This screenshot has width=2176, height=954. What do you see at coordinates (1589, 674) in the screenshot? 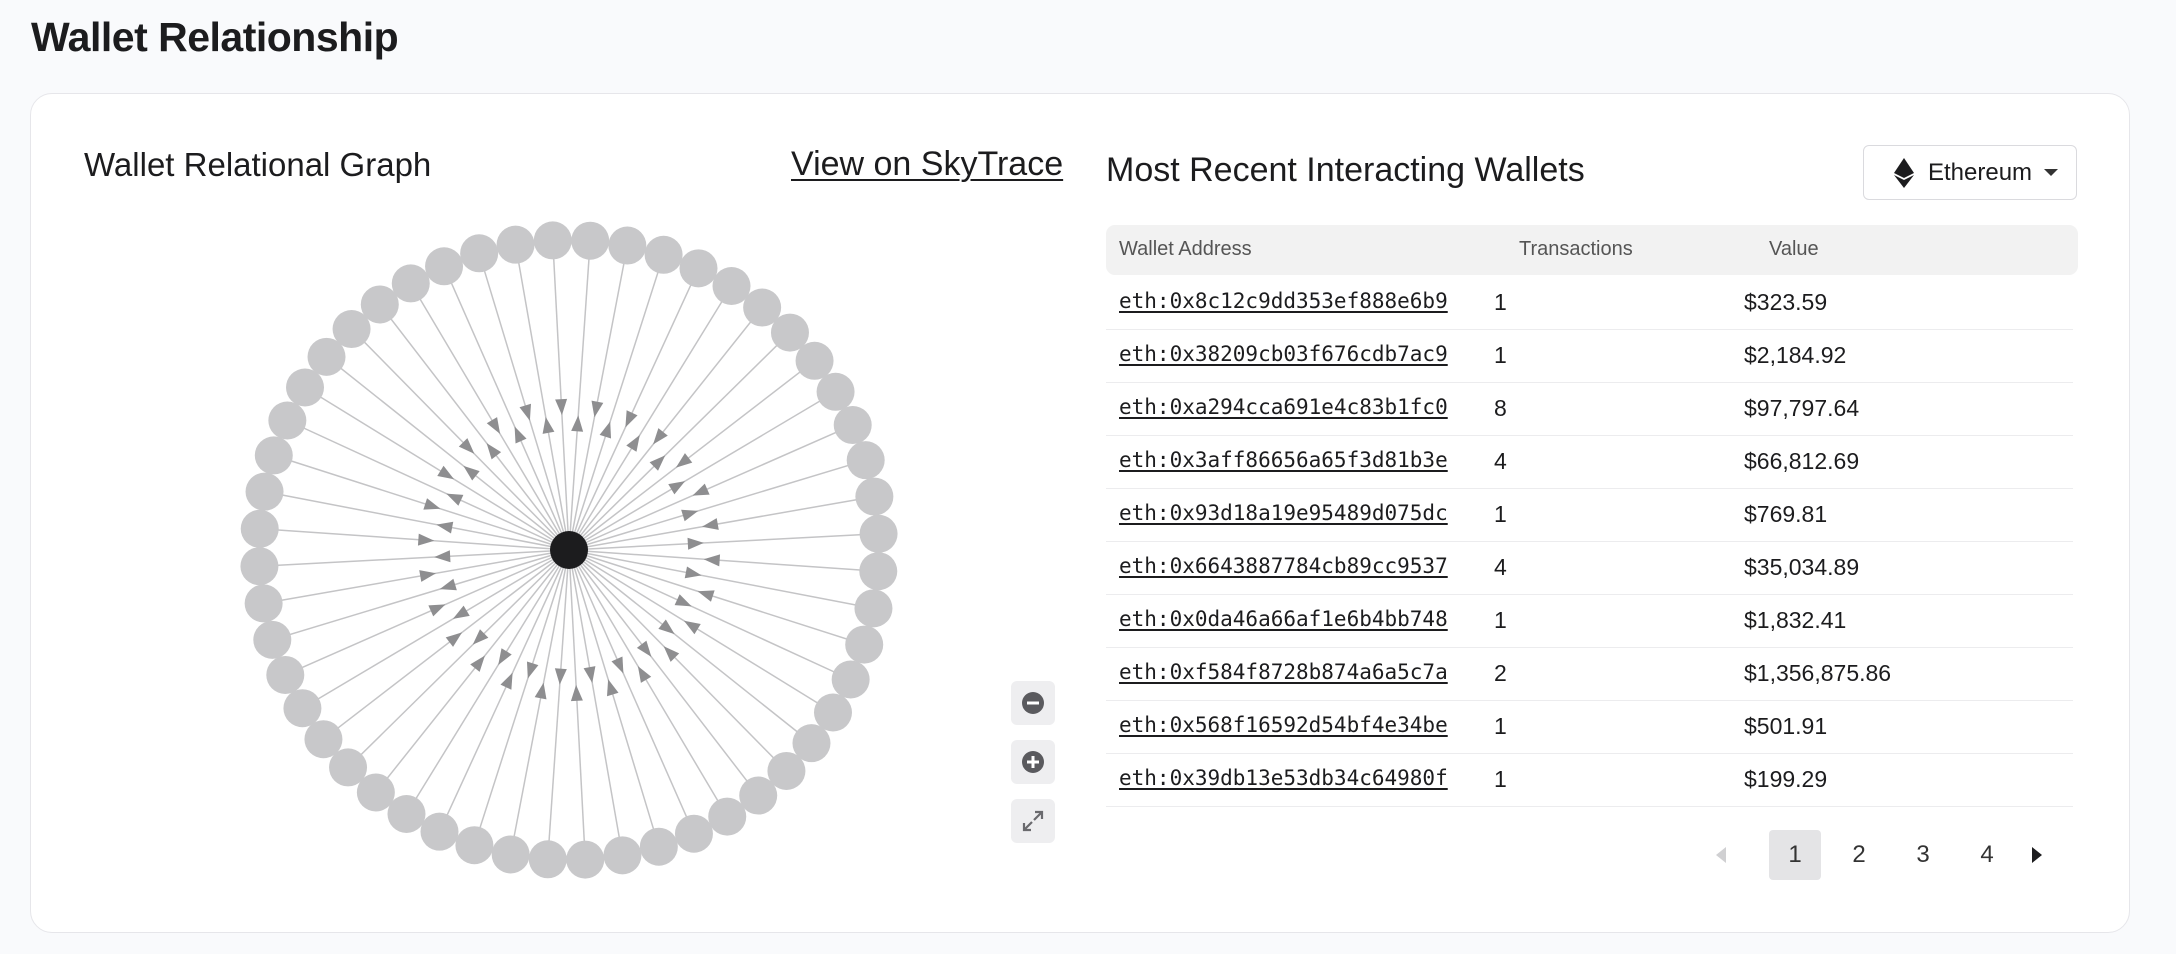
I see `table-row: eth:0xf584f8728b874a6a5c7a 2 $1,356,875.86` at bounding box center [1589, 674].